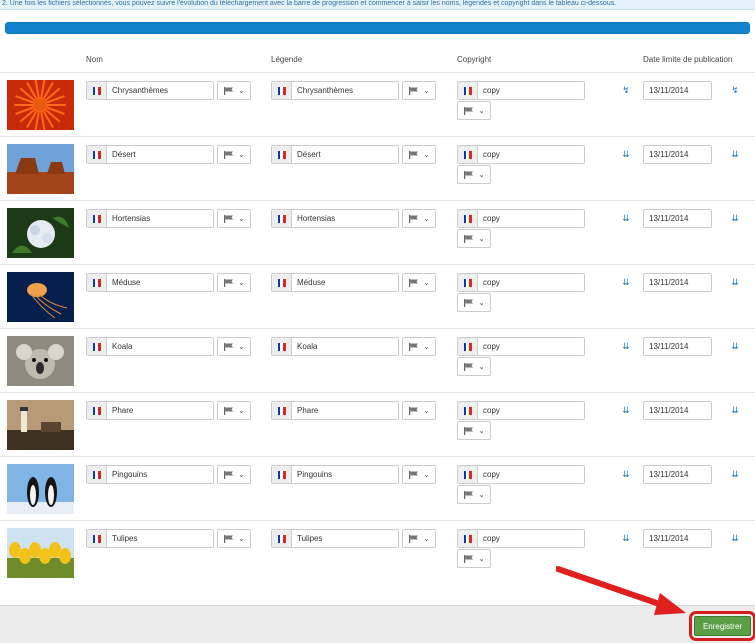 This screenshot has height=643, width=755. Describe the element at coordinates (150, 410) in the screenshot. I see `nom-input: Phare` at that location.